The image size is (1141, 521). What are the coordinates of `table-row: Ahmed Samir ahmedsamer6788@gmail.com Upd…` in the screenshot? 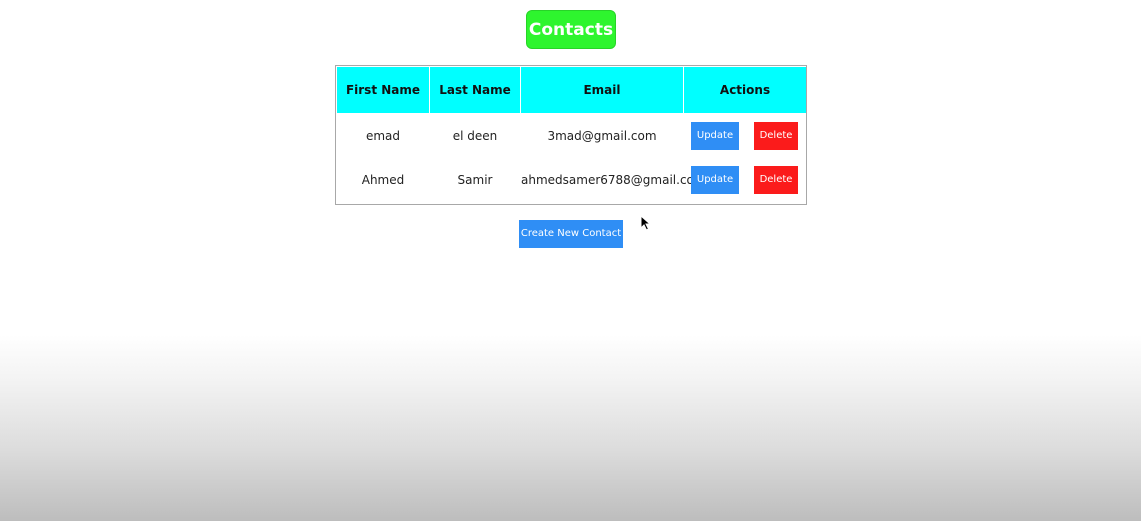 It's located at (571, 179).